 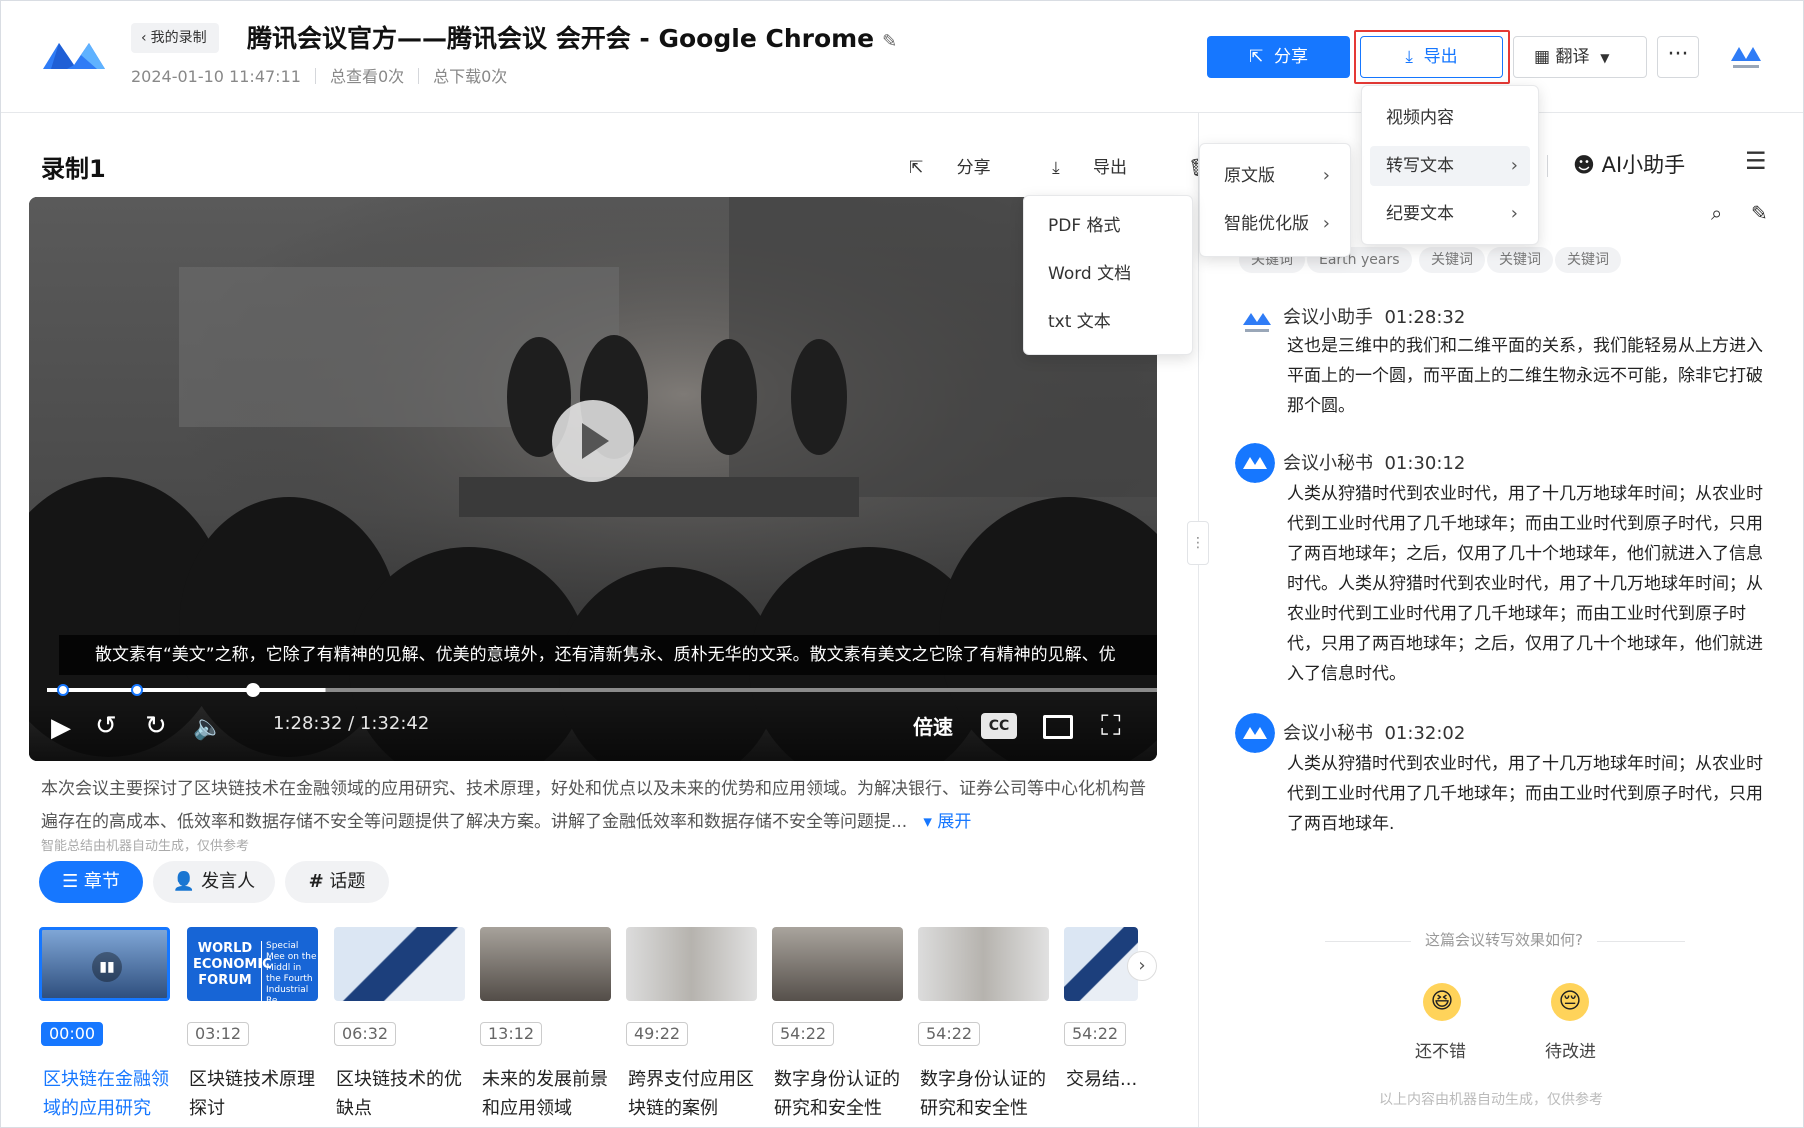 I want to click on menu-item-txt: txt 文本, so click(x=1108, y=322).